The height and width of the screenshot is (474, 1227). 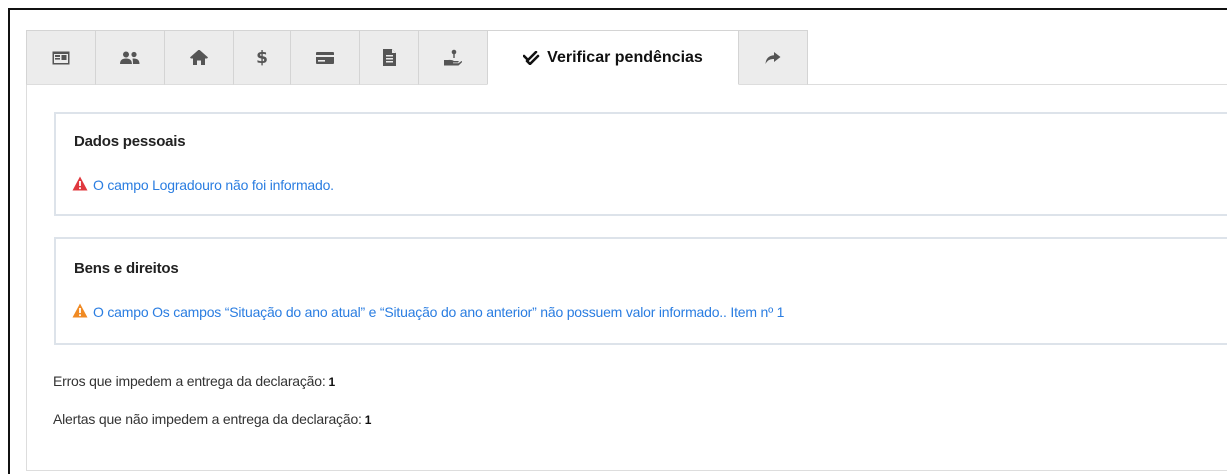 I want to click on tab-bar: $ Verificar pendências, so click(x=626, y=57).